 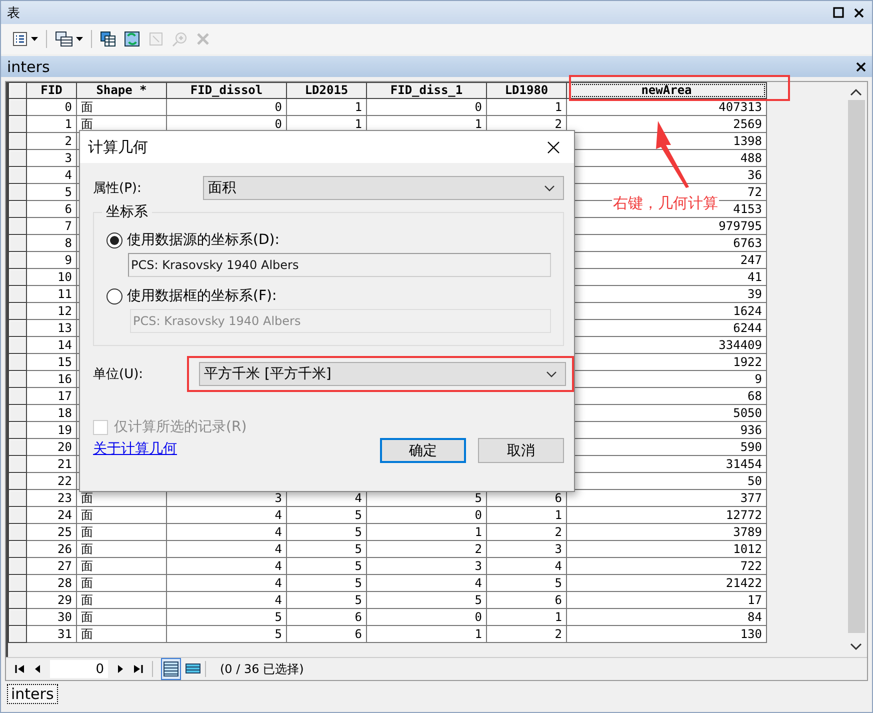 I want to click on column-header: FID_dissol, so click(x=227, y=90).